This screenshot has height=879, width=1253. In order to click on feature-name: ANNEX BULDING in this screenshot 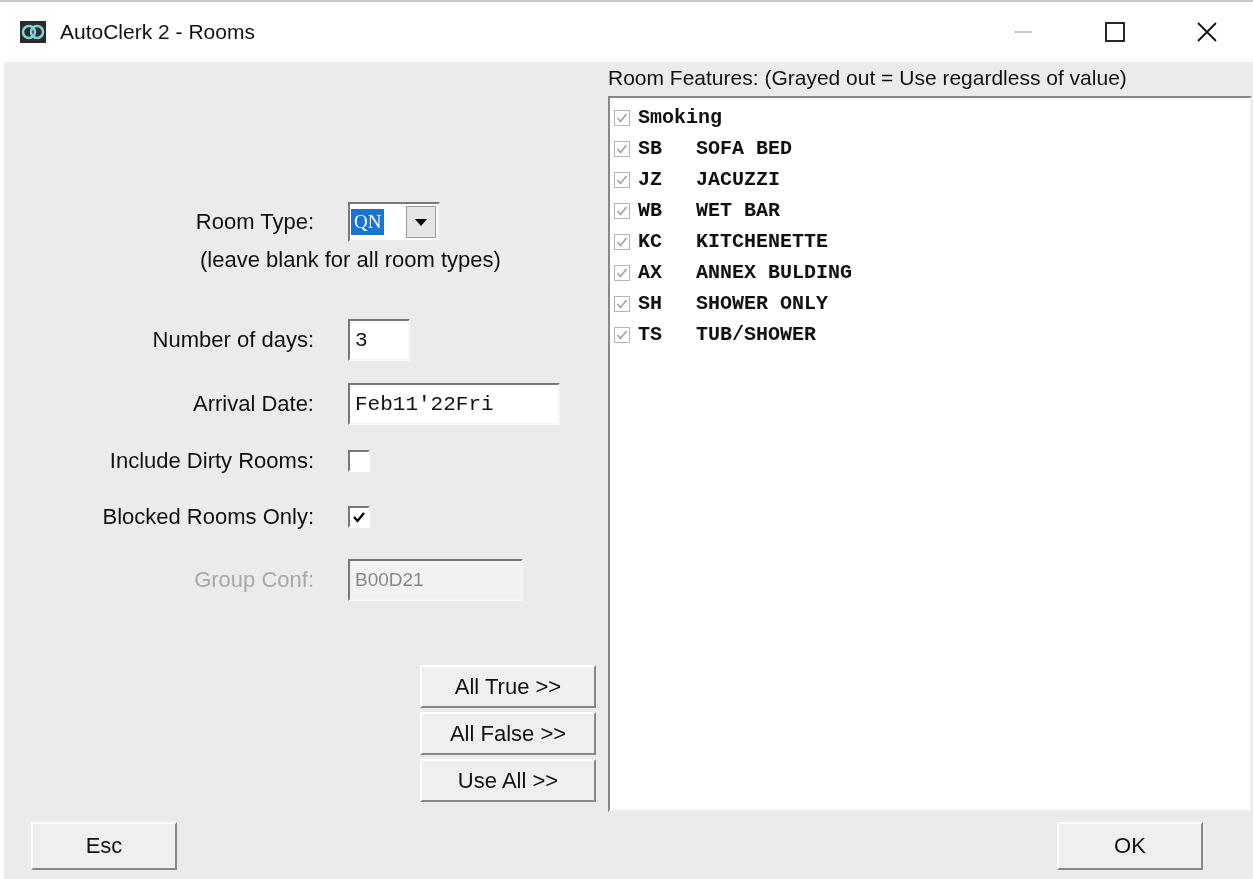, I will do `click(774, 272)`.